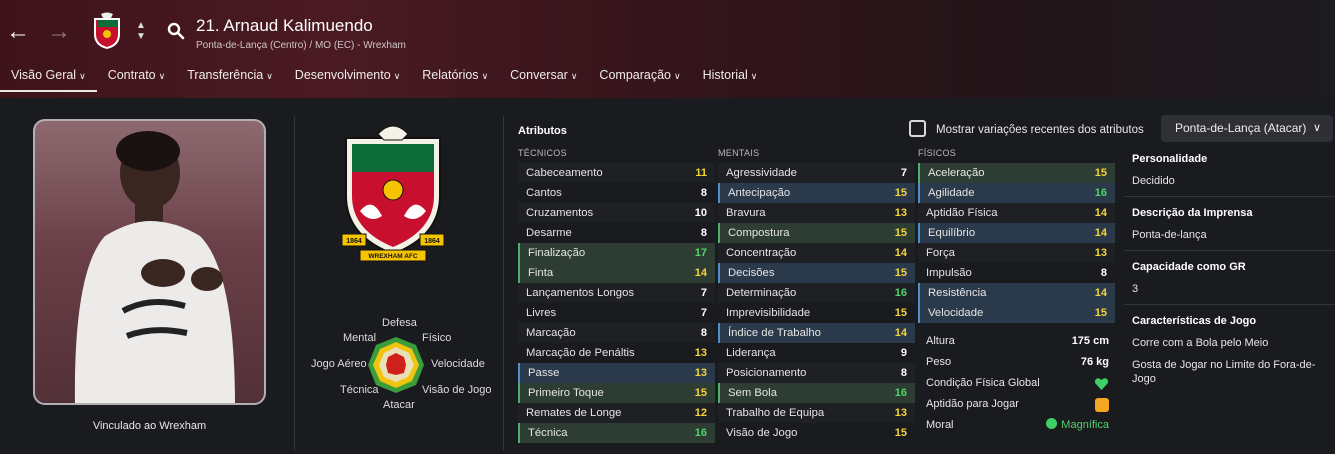 This screenshot has width=1335, height=454. What do you see at coordinates (816, 273) in the screenshot?
I see `attribute-row: Decisões 15` at bounding box center [816, 273].